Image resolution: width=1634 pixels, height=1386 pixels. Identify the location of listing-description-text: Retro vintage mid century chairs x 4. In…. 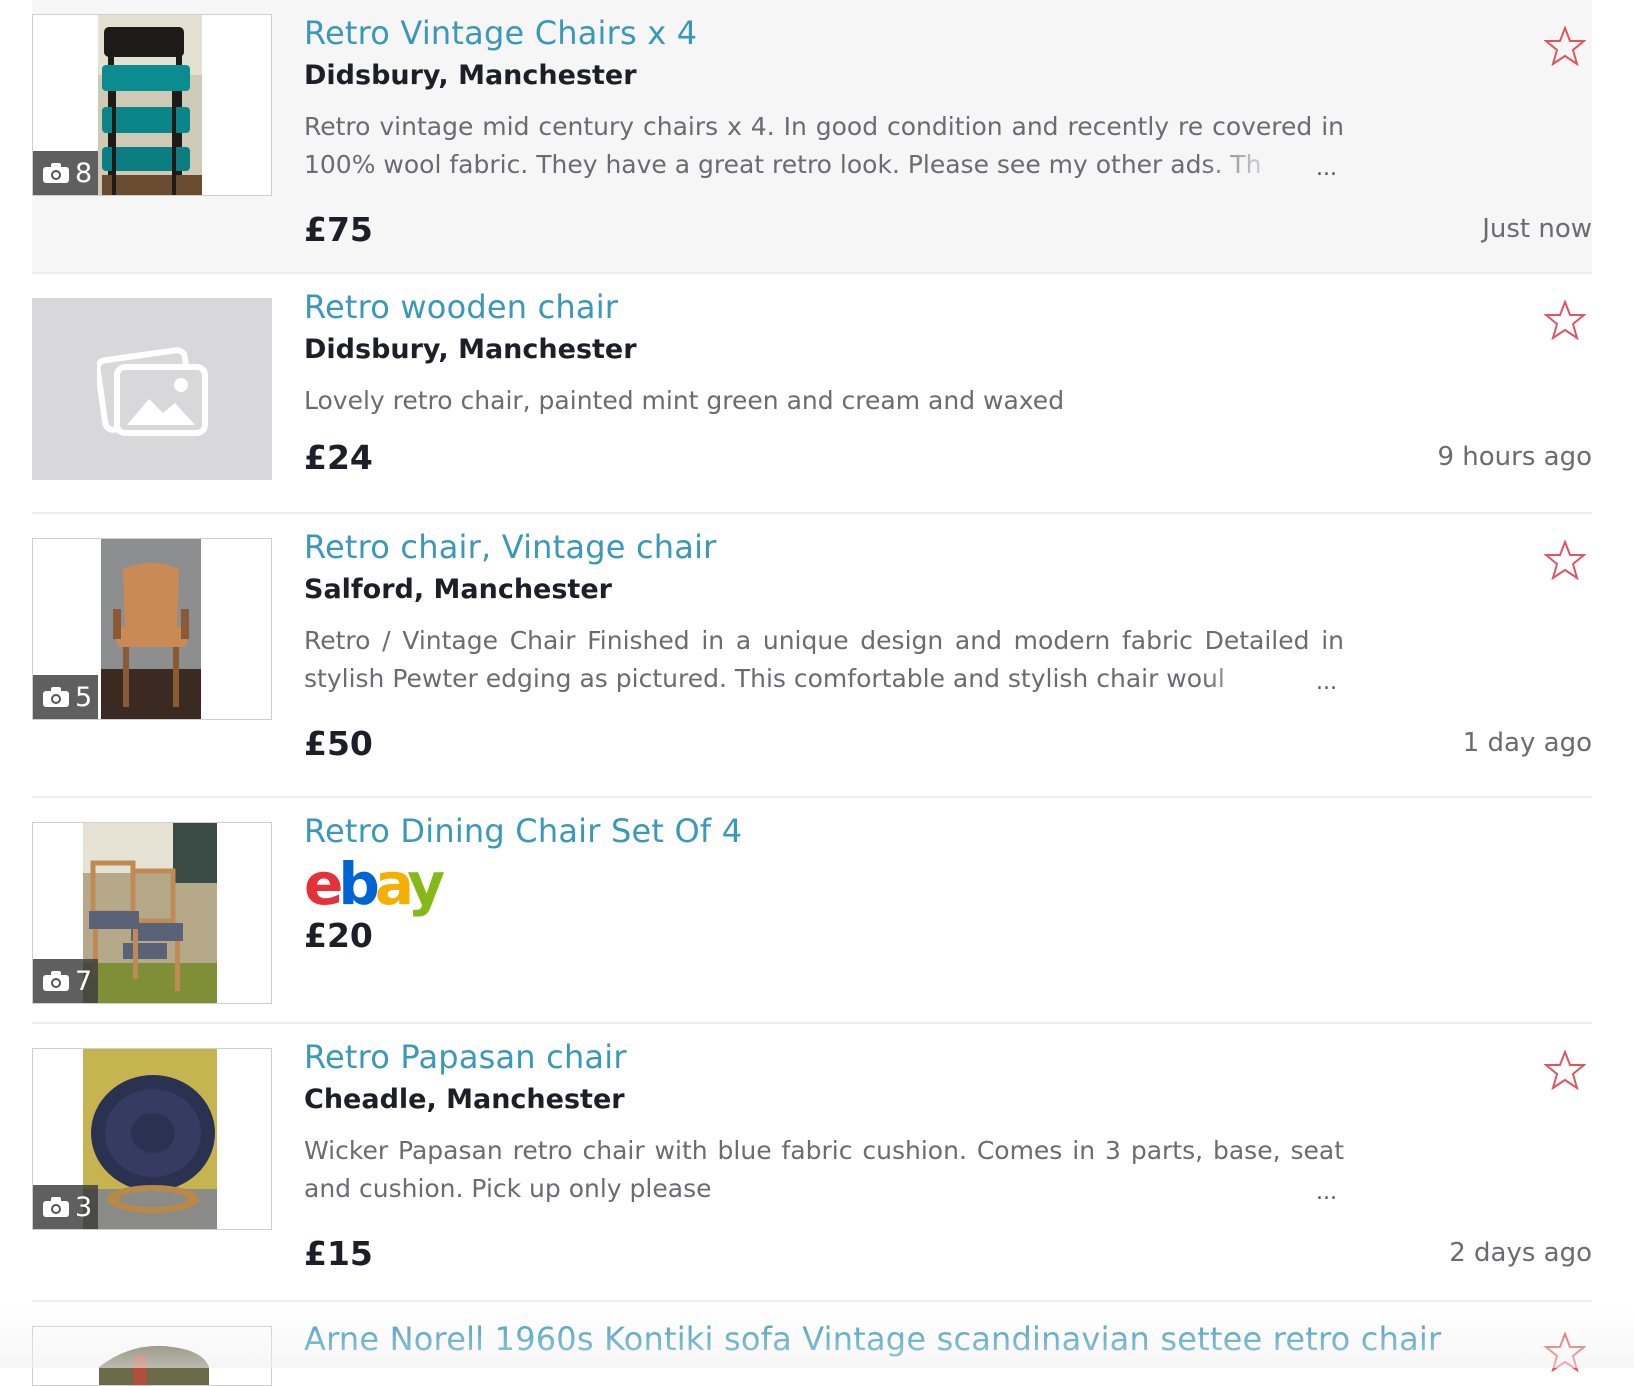
(824, 145).